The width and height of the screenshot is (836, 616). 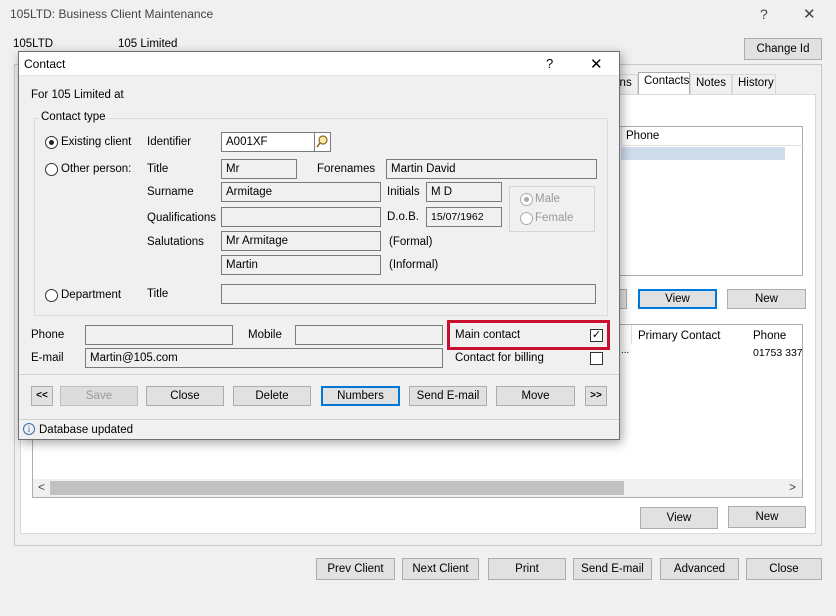 What do you see at coordinates (596, 358) in the screenshot?
I see `billing-checkbox` at bounding box center [596, 358].